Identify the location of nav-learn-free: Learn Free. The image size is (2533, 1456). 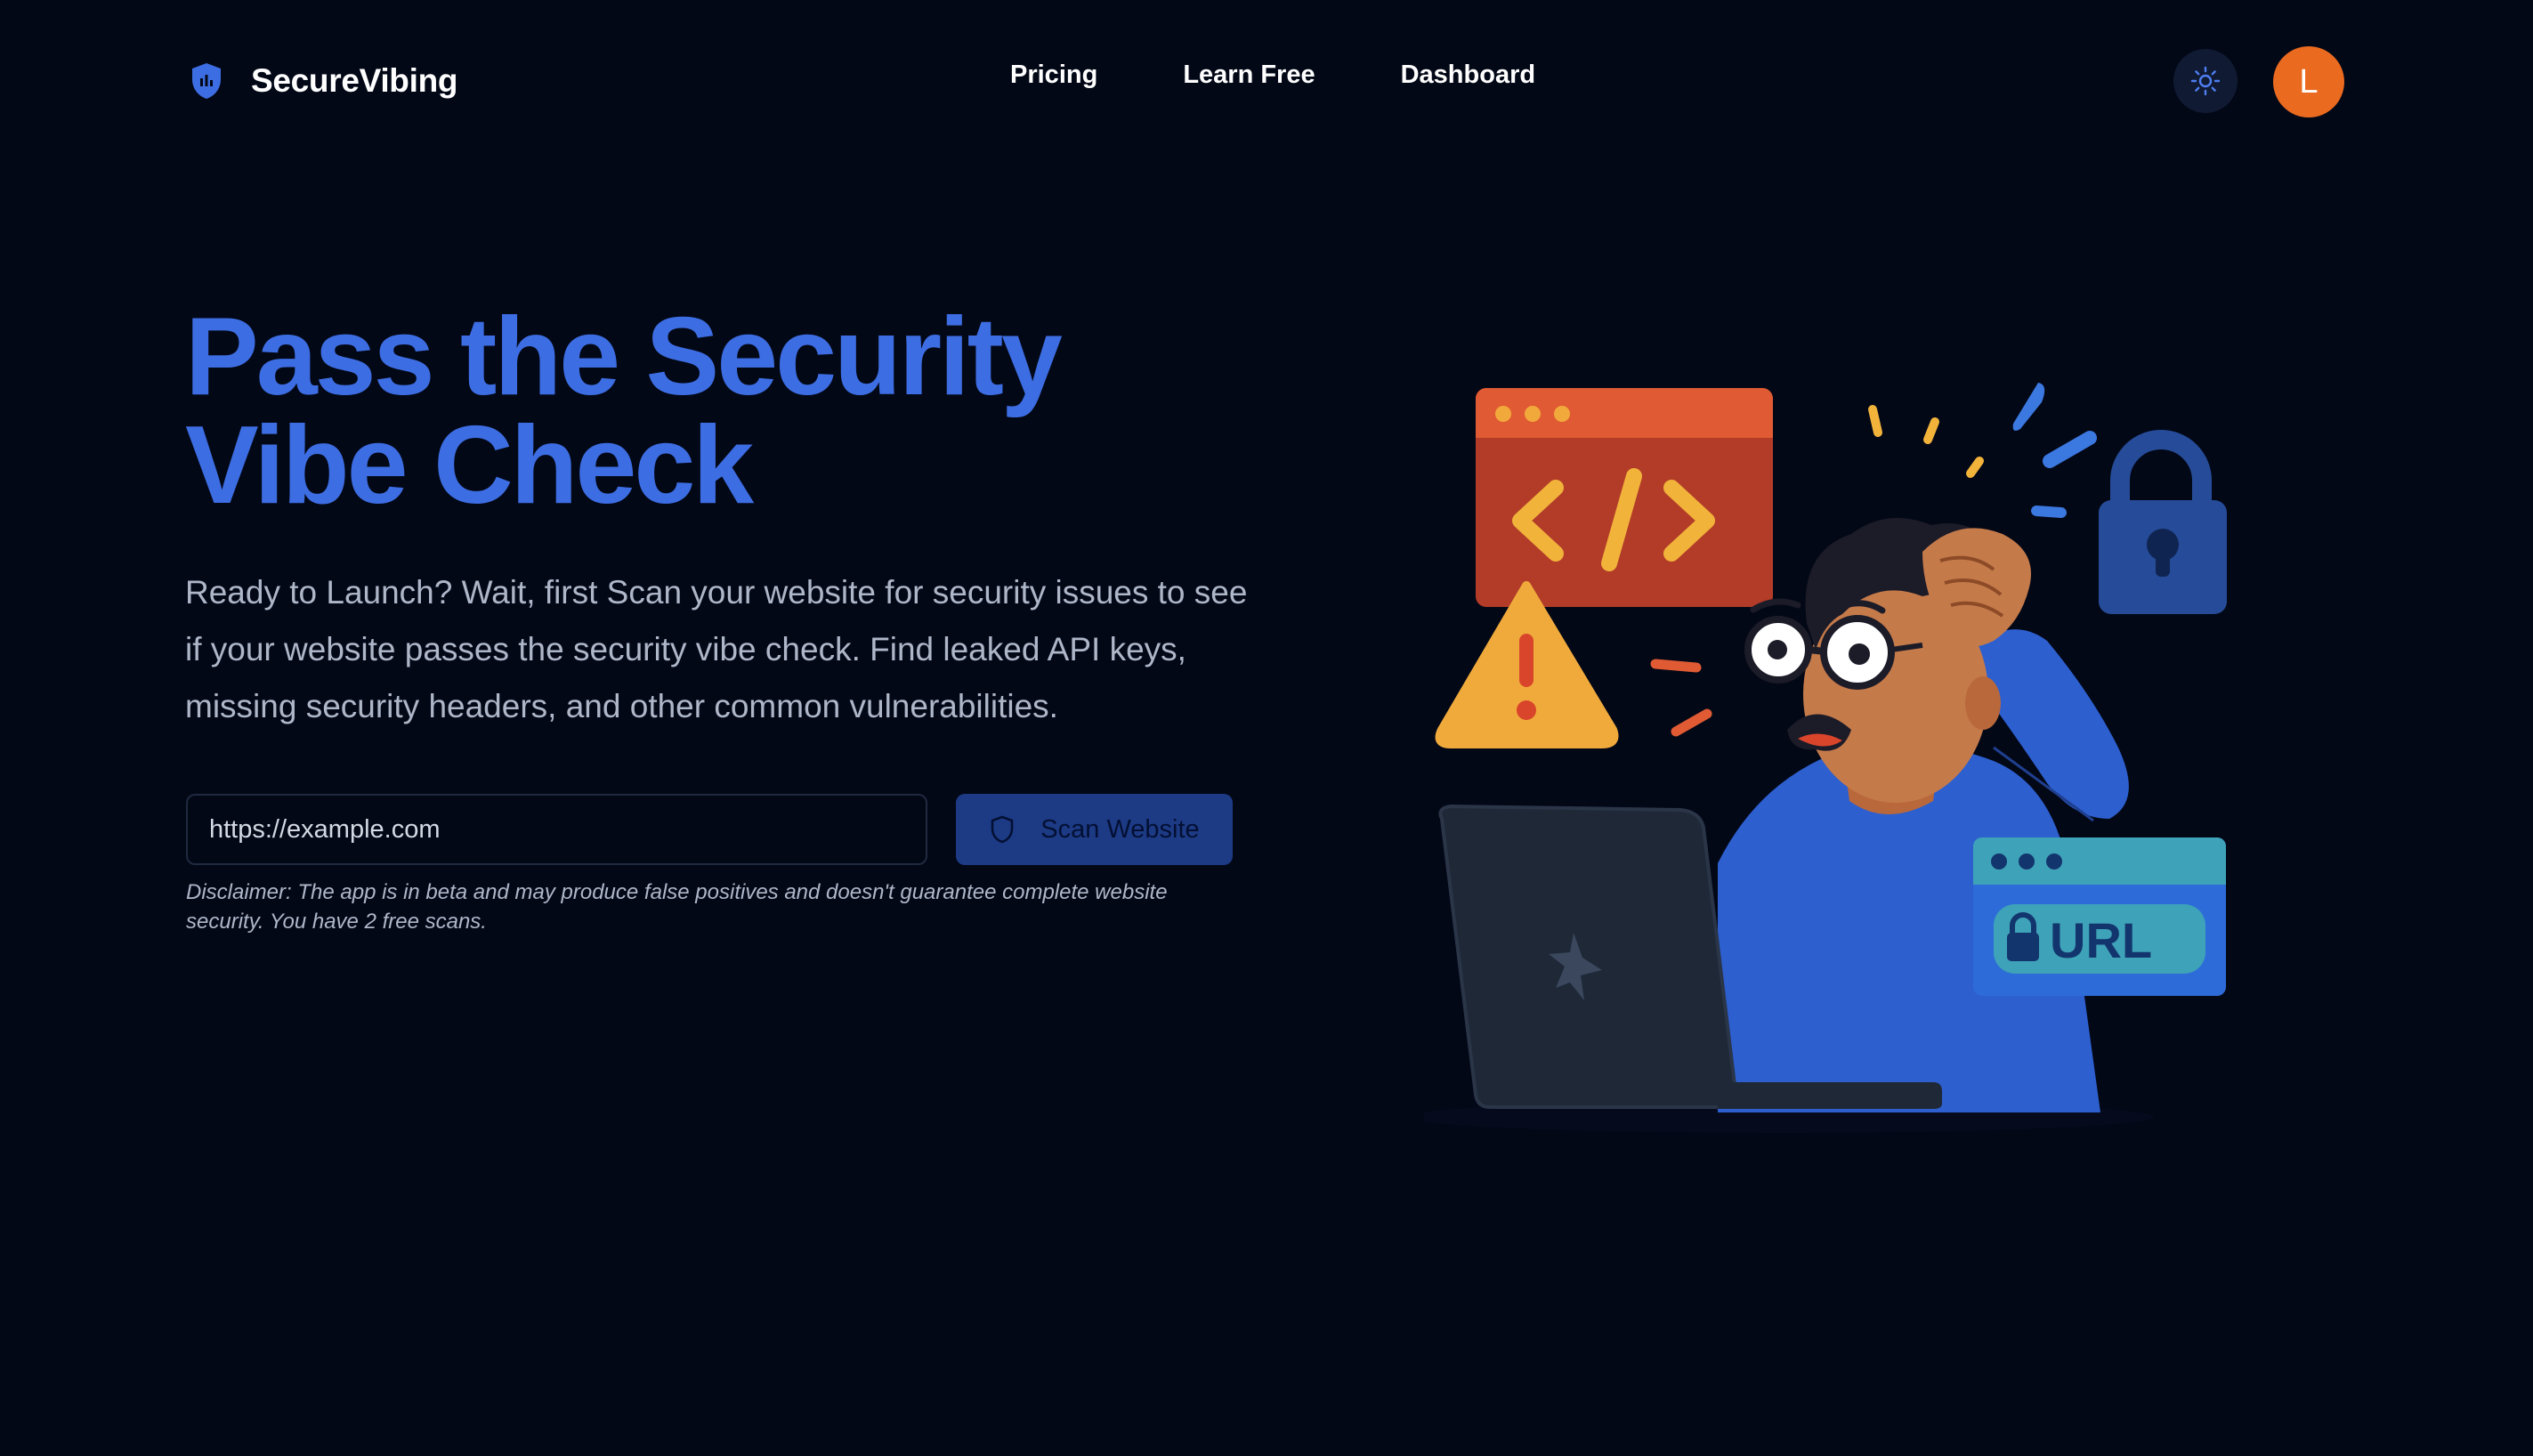
(1249, 75).